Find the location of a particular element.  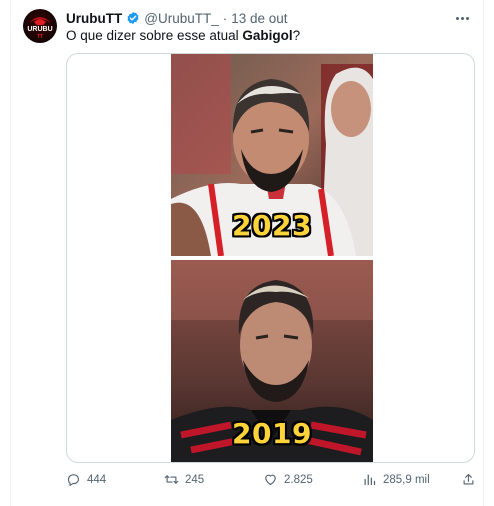

tweet-text-start: O que dizer sobre esse atual is located at coordinates (154, 35).